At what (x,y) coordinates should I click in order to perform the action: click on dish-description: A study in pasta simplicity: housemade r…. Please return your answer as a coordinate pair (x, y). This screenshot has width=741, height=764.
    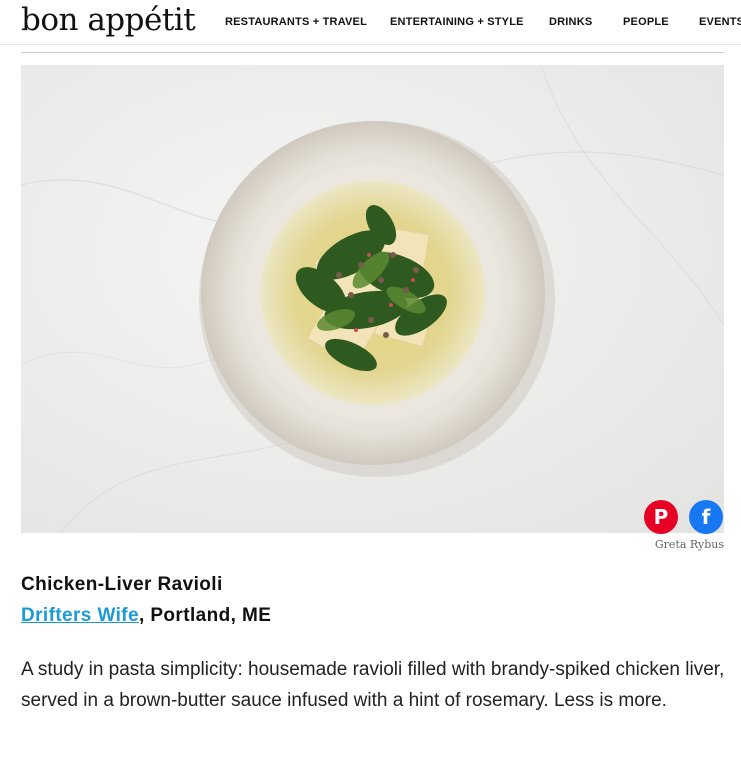
    Looking at the image, I should click on (373, 685).